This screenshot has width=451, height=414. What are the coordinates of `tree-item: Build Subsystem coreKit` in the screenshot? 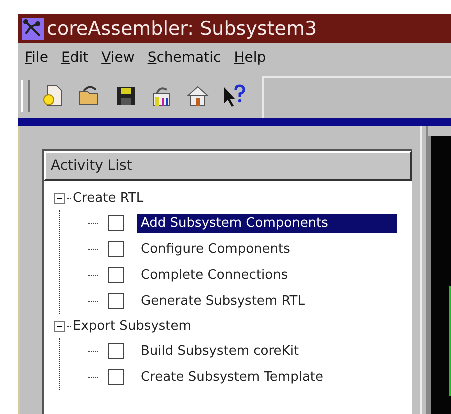 It's located at (267, 351).